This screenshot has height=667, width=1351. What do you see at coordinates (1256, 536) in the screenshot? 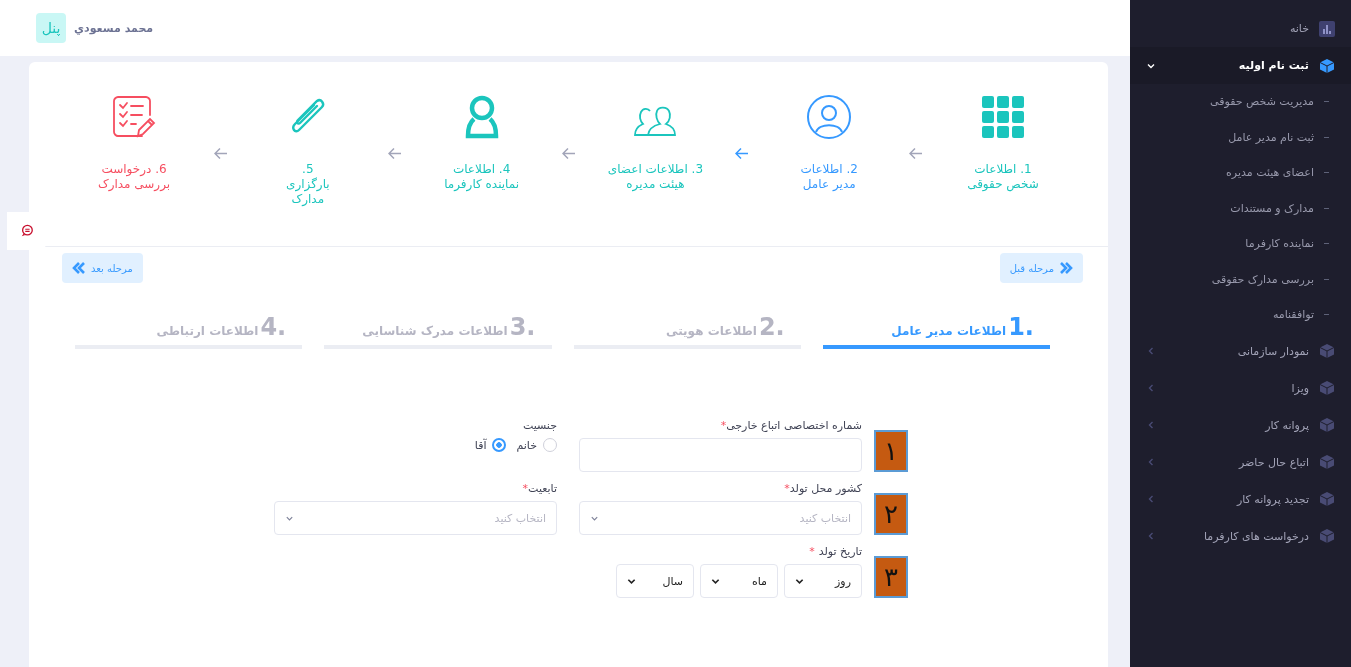
I see `sidebar-label: درخواست های کارفرما` at bounding box center [1256, 536].